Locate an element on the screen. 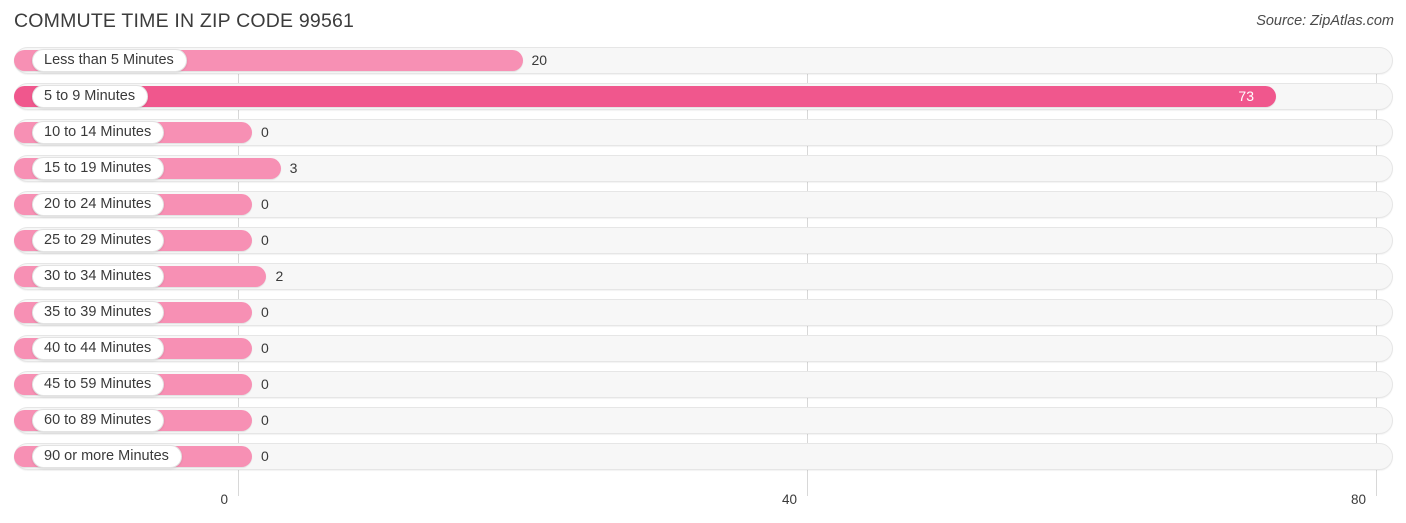 The width and height of the screenshot is (1406, 523). category-label-pill: 5 to 9 Minutes is located at coordinates (90, 96).